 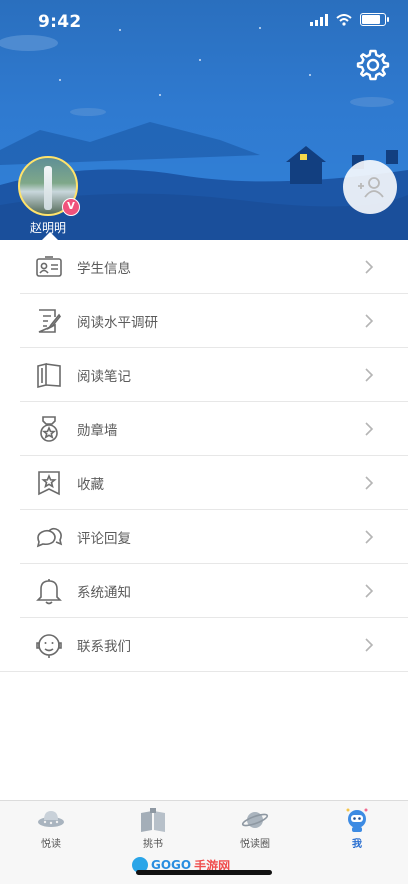 I want to click on tab-label: 挑书, so click(x=153, y=844).